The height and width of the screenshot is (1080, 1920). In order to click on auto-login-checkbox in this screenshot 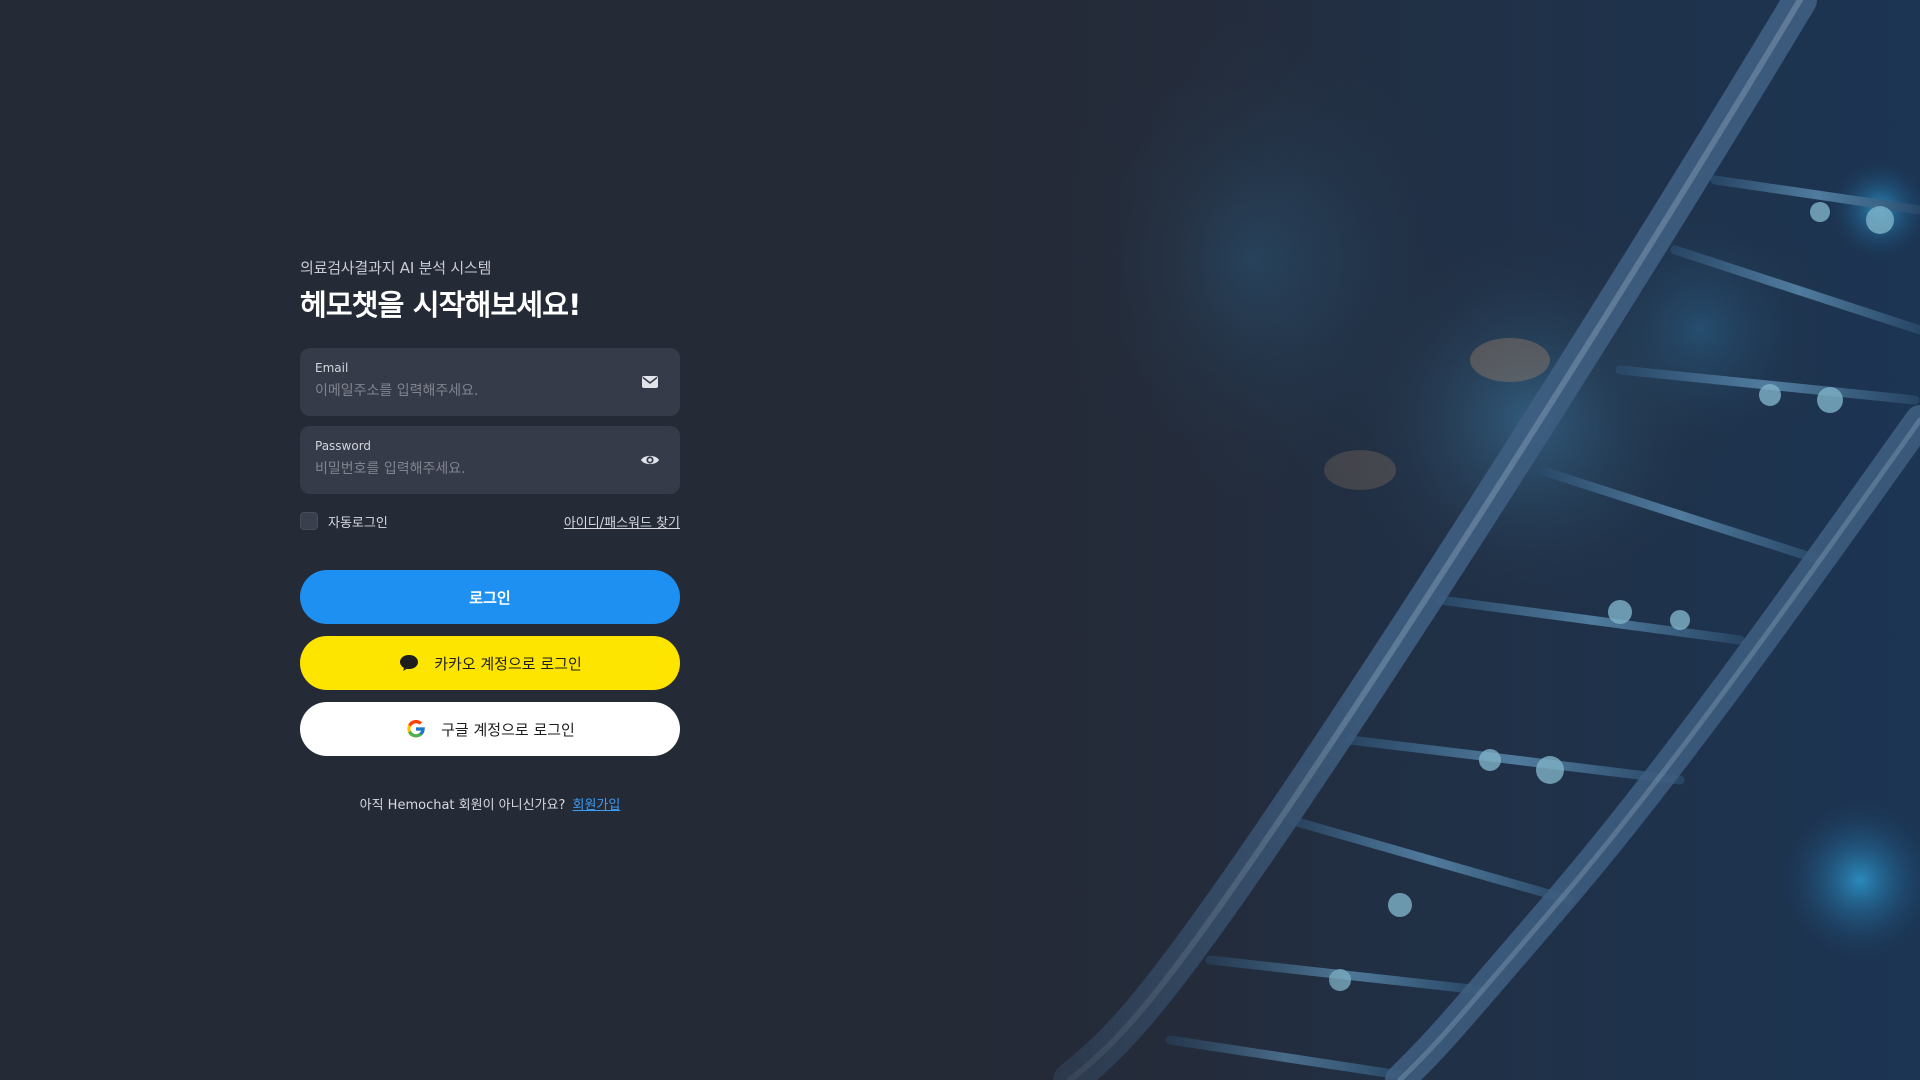, I will do `click(309, 521)`.